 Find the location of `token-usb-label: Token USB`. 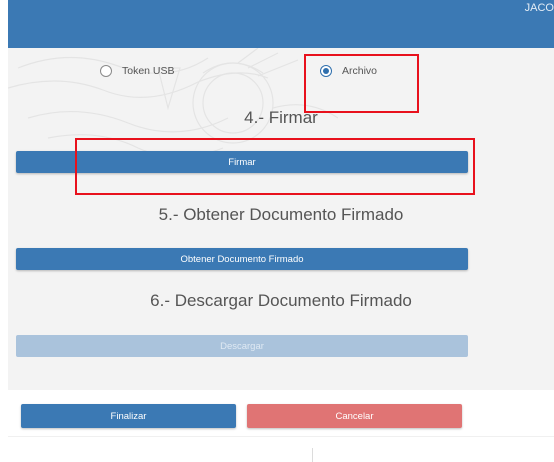

token-usb-label: Token USB is located at coordinates (148, 71).